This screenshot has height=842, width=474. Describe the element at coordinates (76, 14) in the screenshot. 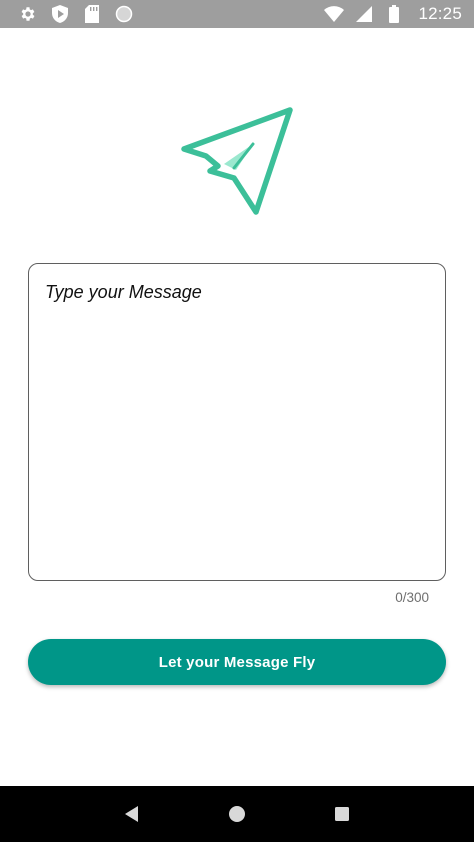

I see `status-left-icons` at that location.